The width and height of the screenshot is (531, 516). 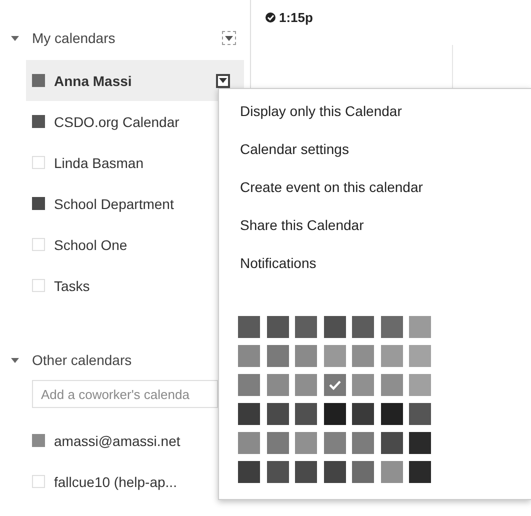 I want to click on calendar-name: Anna Massi, so click(x=135, y=80).